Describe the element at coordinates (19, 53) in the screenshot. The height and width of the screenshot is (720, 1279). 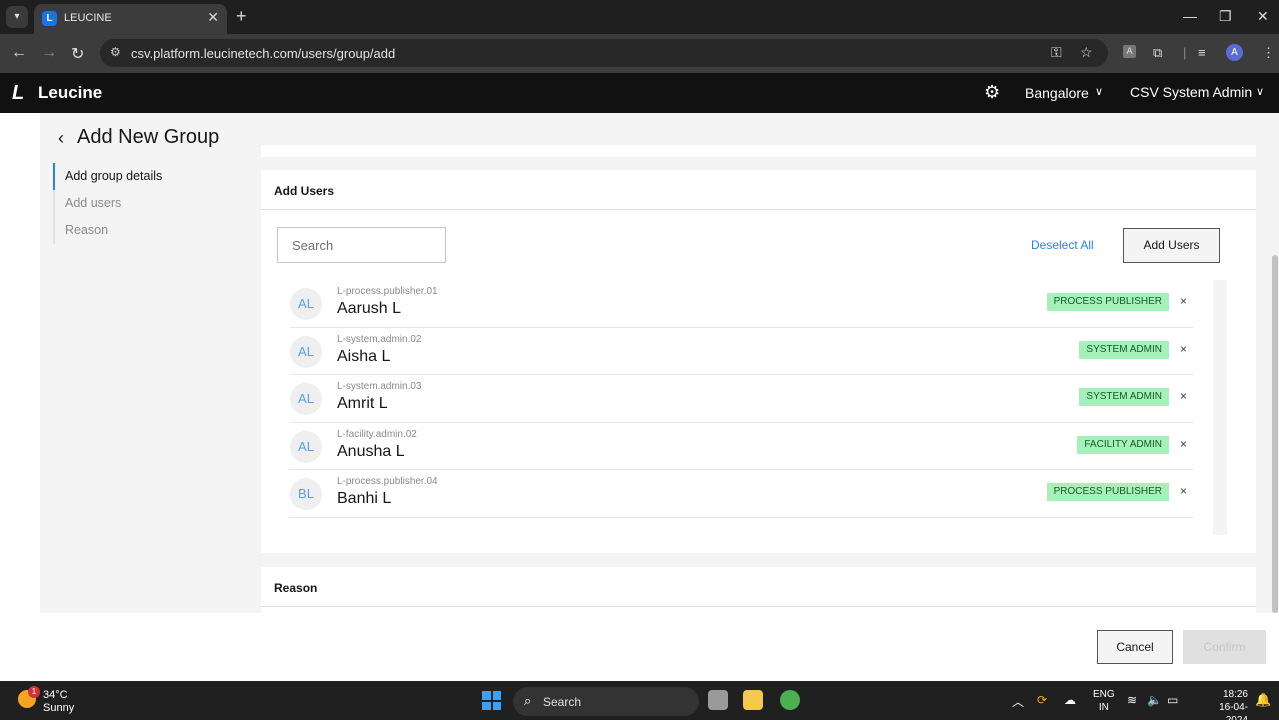
I see `back-arrow-icon: ←` at that location.